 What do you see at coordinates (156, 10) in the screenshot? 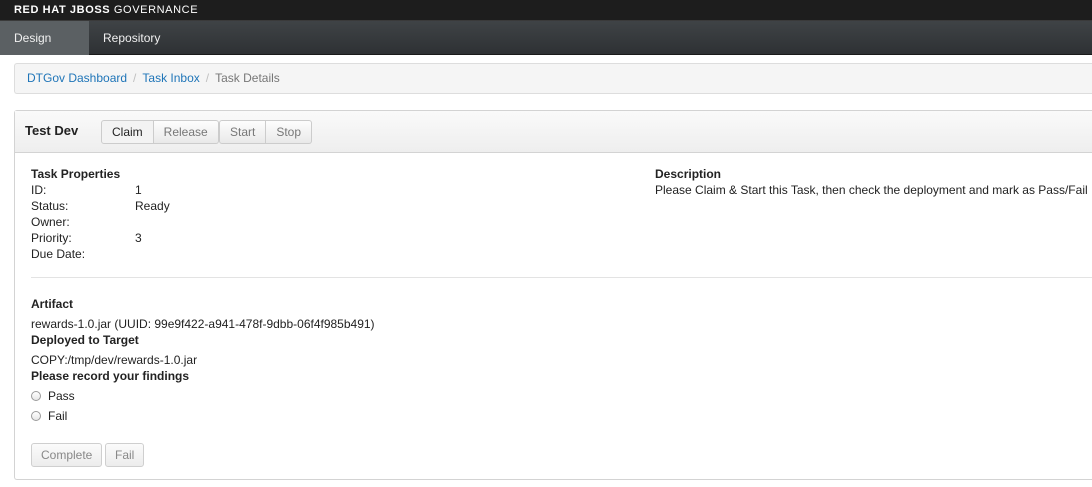
I see `brand-name-light: GOVERNANCE` at bounding box center [156, 10].